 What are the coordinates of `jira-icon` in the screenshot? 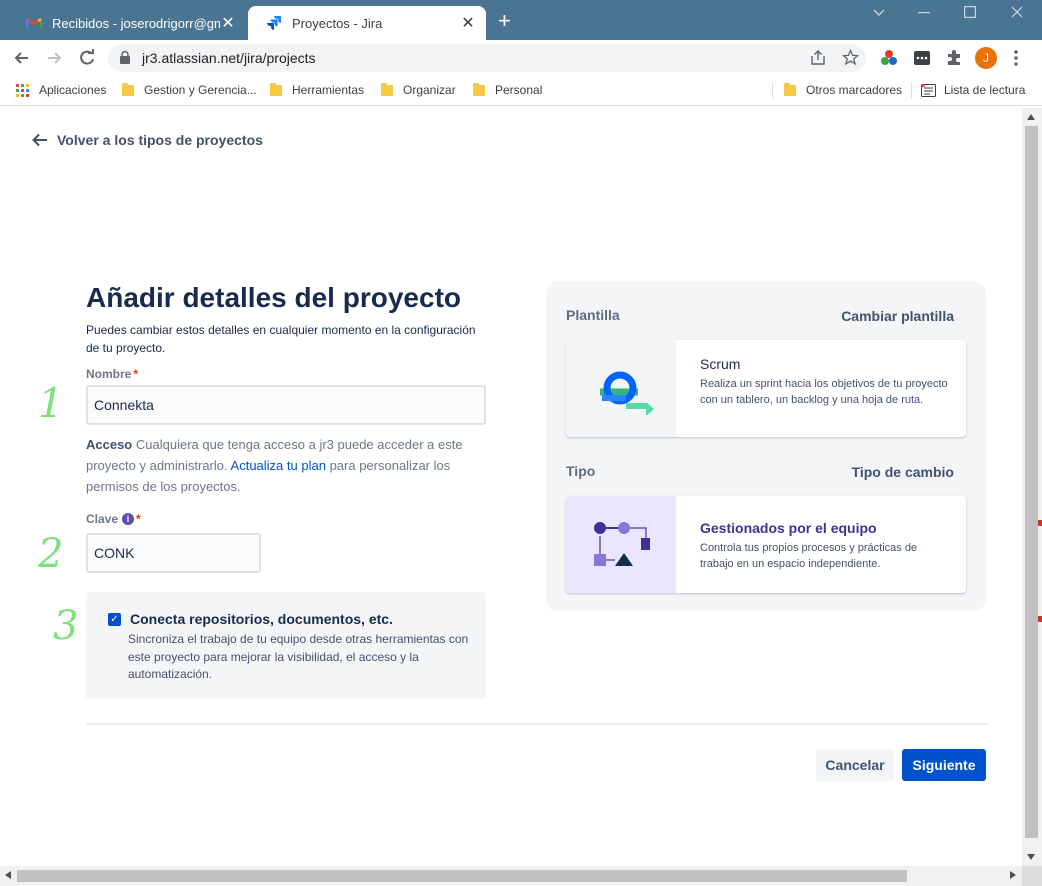 It's located at (274, 23).